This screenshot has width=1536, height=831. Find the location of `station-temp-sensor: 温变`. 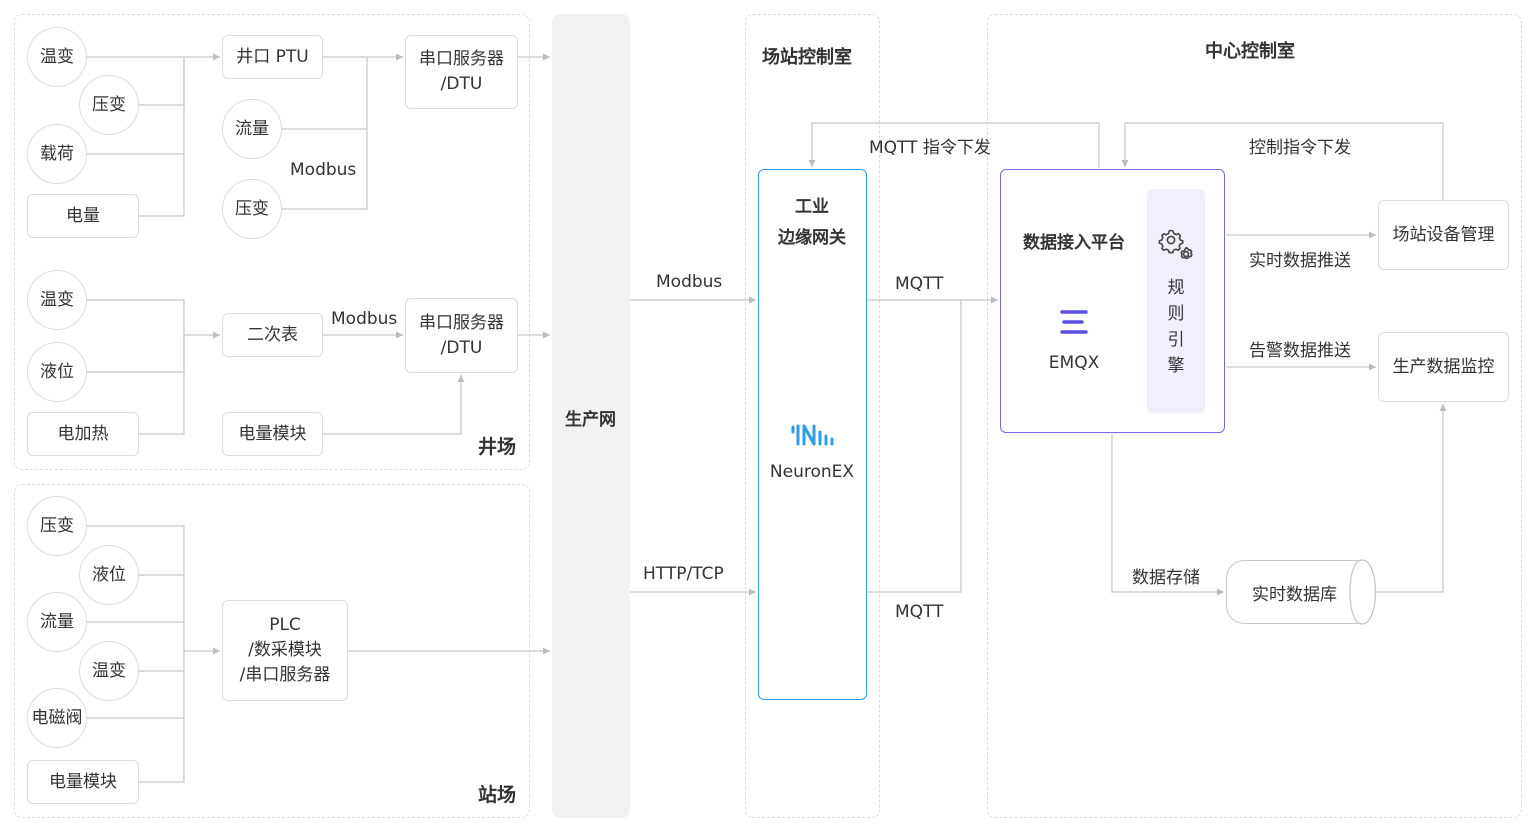

station-temp-sensor: 温变 is located at coordinates (109, 671).